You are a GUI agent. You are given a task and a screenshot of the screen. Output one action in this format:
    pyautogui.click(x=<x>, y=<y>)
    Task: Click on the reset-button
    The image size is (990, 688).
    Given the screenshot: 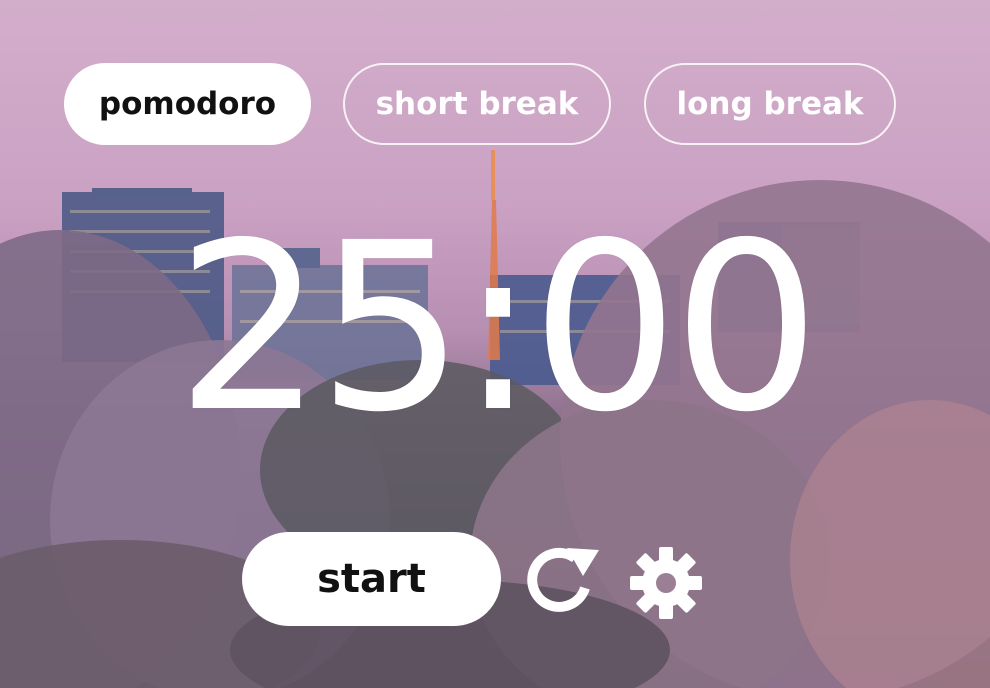 What is the action you would take?
    pyautogui.click(x=563, y=580)
    